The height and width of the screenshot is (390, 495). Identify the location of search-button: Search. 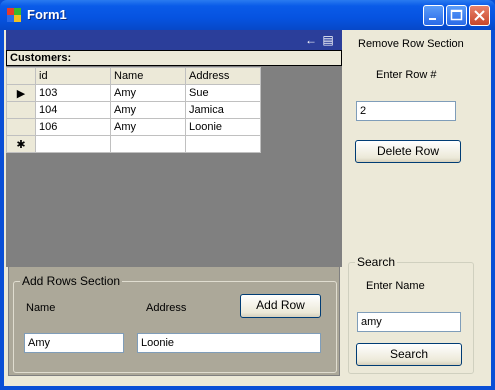
(409, 354).